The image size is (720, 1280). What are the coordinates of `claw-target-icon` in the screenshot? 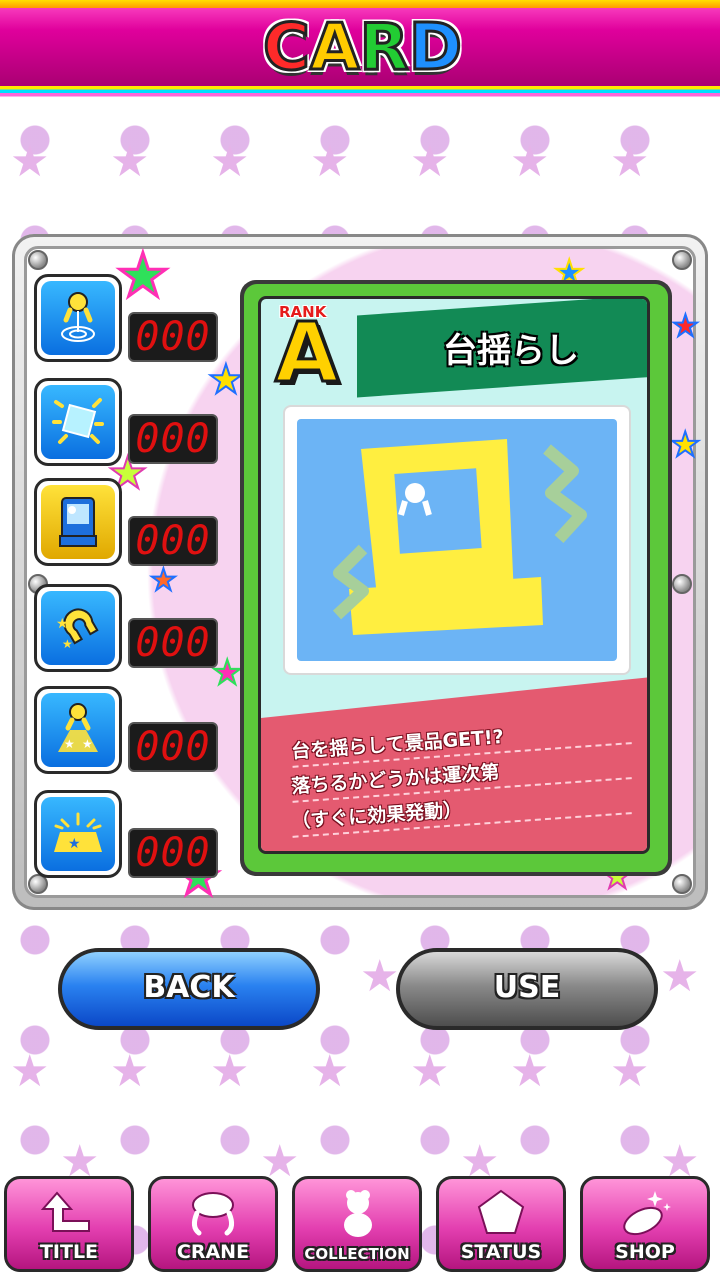 It's located at (78, 317).